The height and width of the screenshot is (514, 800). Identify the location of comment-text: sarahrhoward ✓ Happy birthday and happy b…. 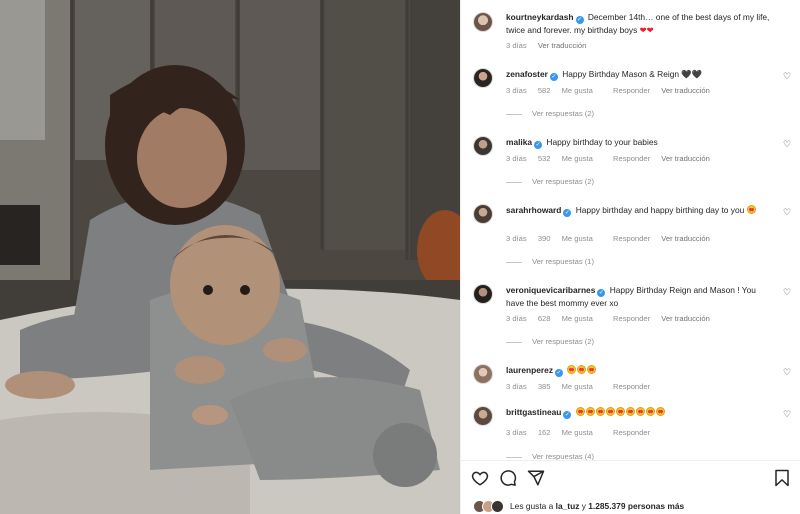
(638, 210).